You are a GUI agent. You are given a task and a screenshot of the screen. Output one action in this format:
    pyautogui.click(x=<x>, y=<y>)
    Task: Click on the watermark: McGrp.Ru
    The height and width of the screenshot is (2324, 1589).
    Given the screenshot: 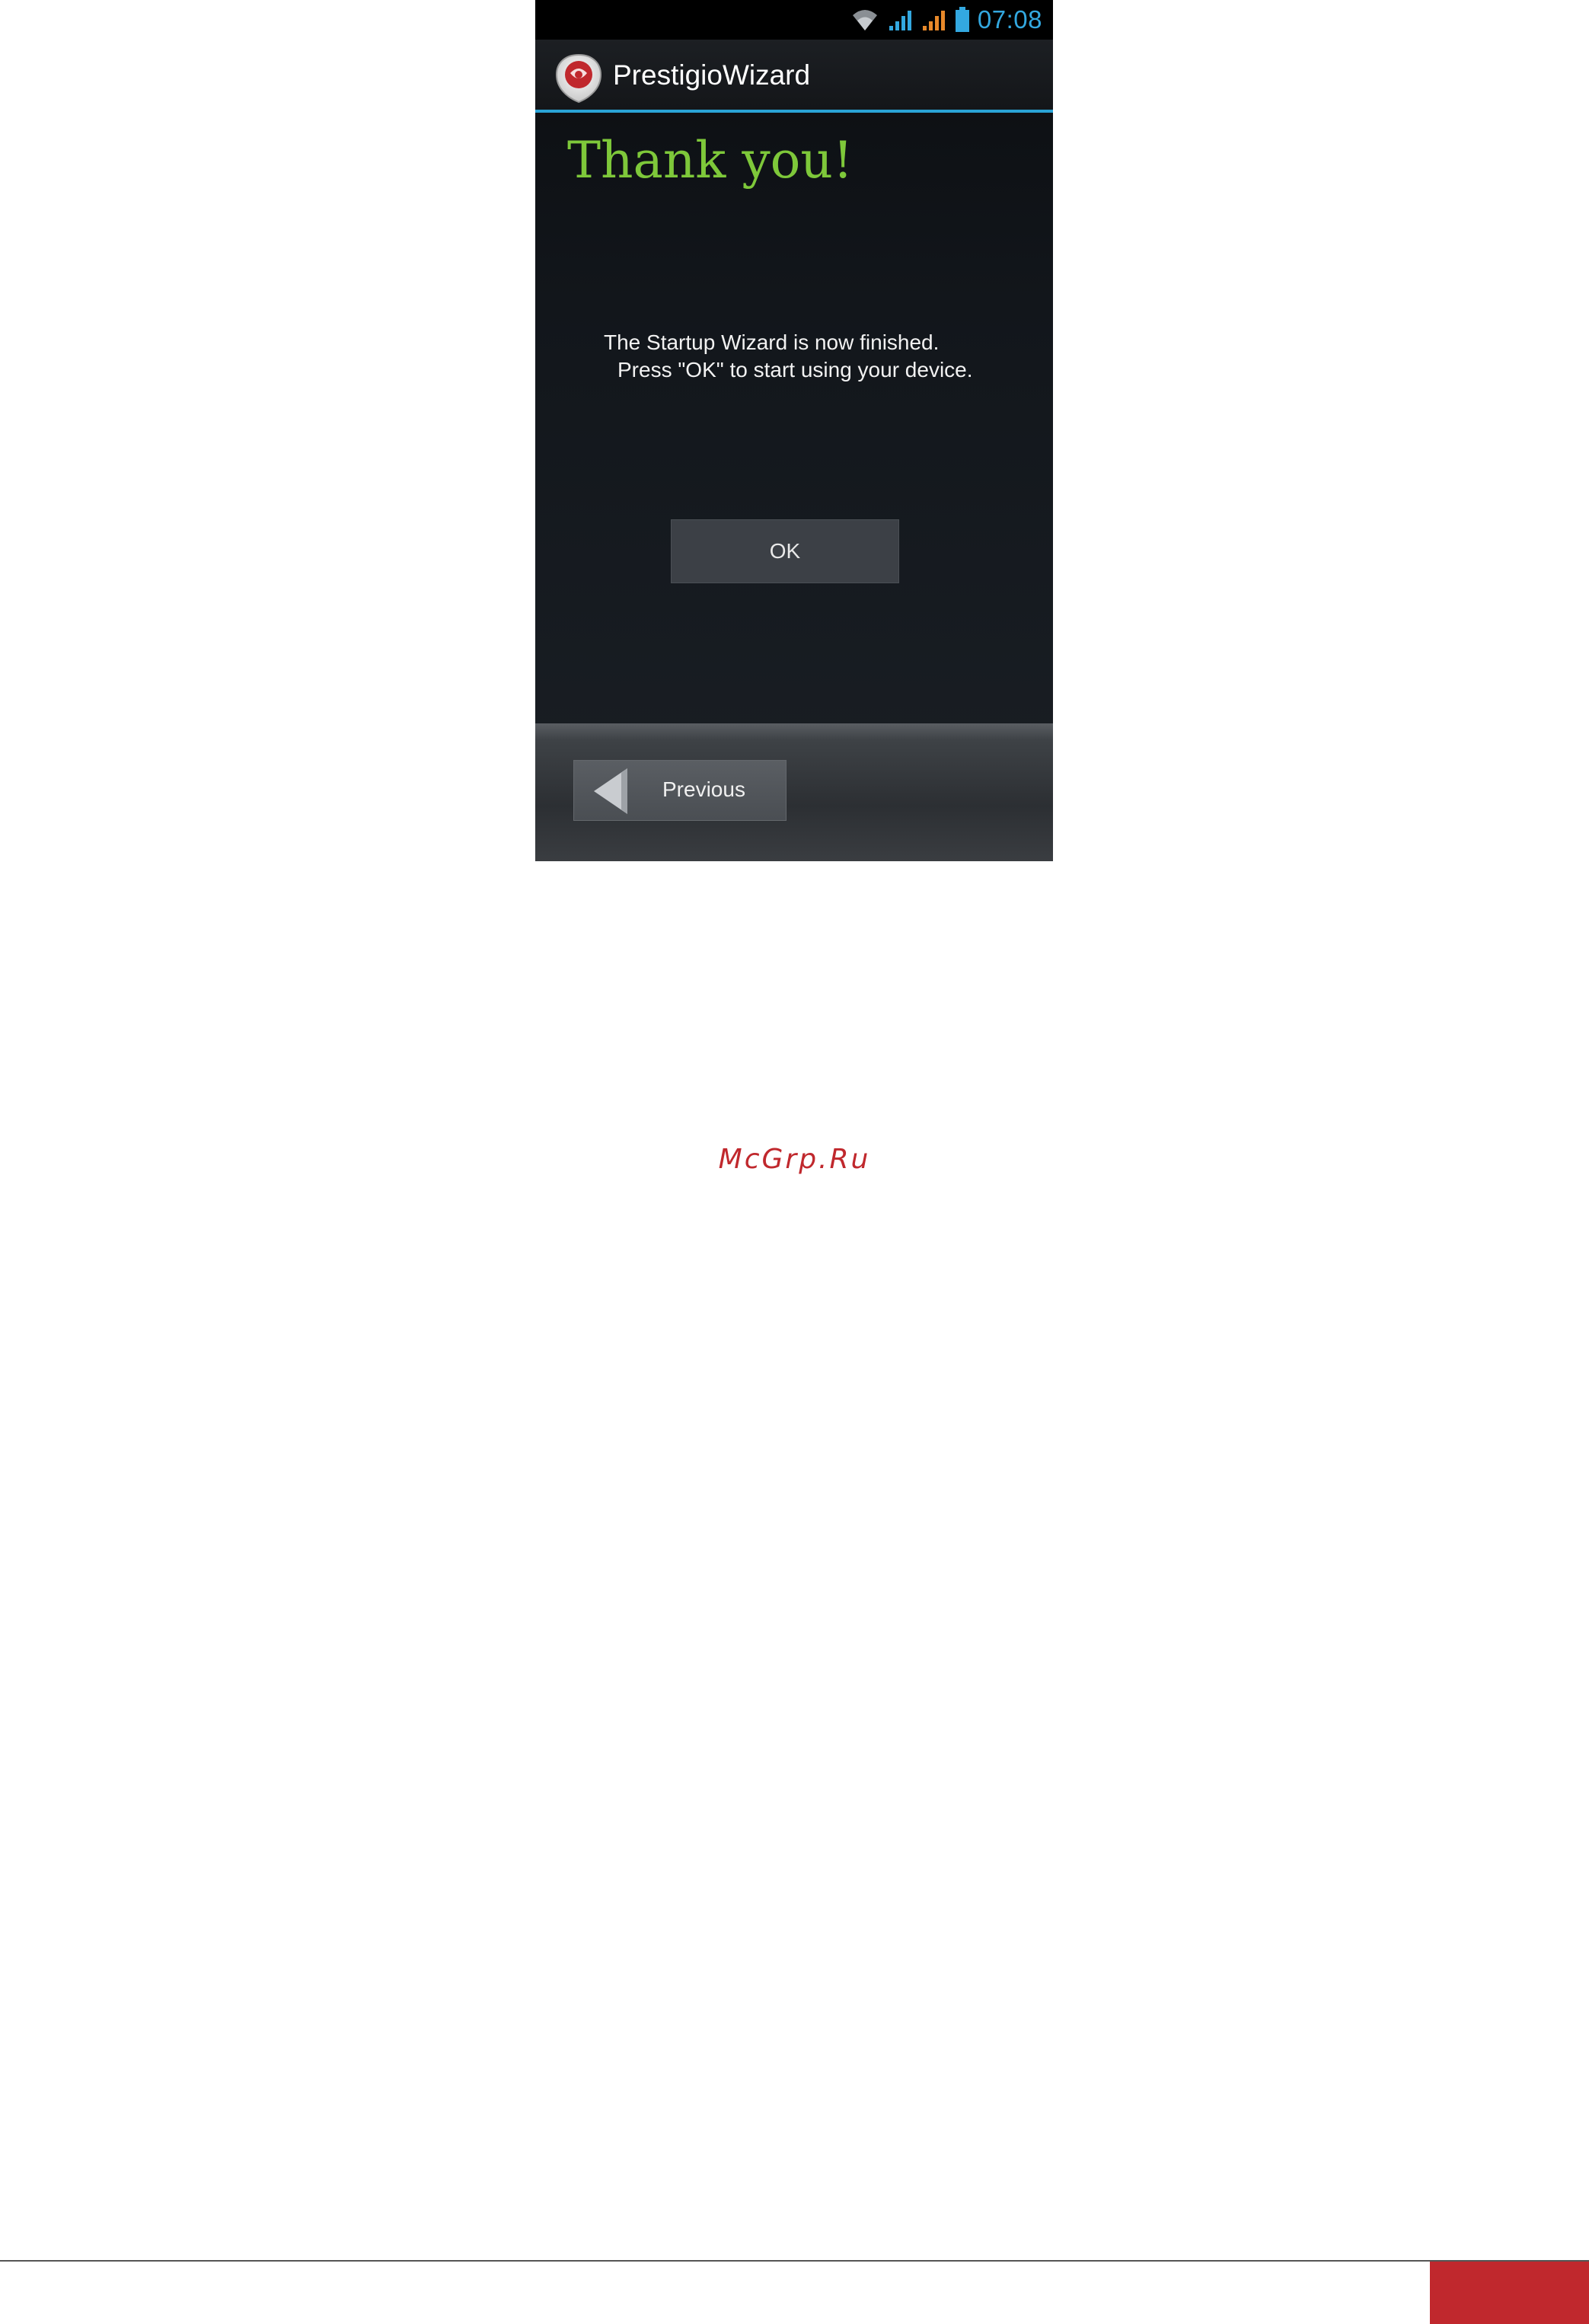 What is the action you would take?
    pyautogui.click(x=794, y=1159)
    